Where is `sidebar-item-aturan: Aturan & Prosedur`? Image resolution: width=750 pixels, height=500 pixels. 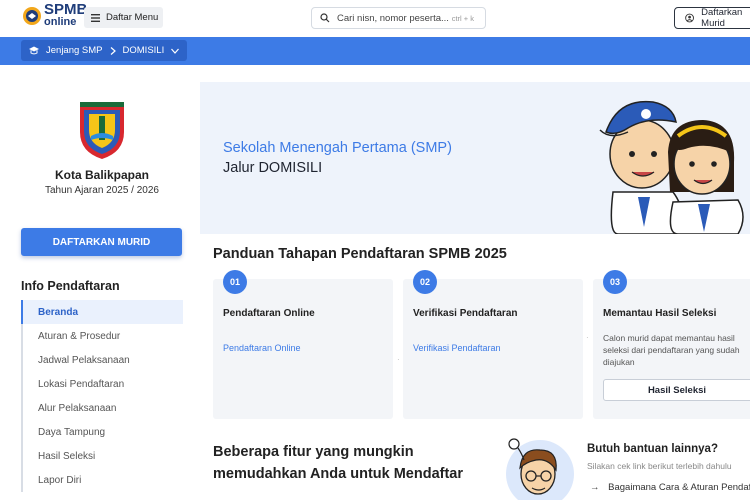
sidebar-item-aturan: Aturan & Prosedur is located at coordinates (102, 336).